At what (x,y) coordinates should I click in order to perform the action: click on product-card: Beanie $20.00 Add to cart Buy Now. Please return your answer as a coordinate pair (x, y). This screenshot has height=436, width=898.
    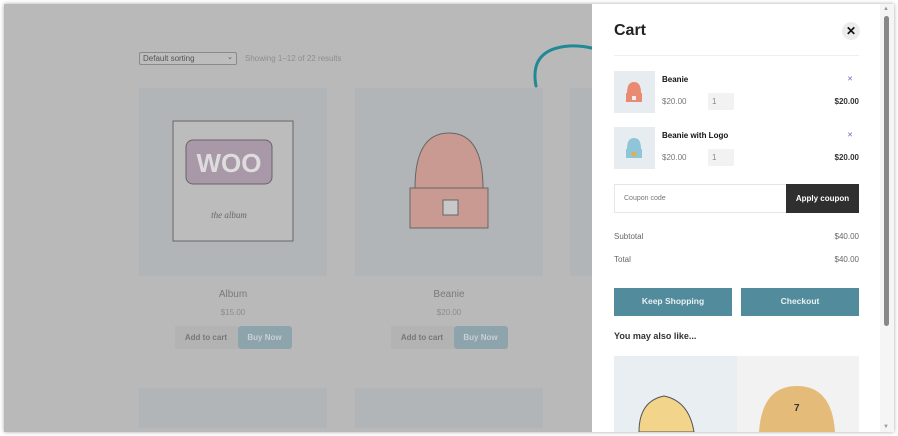
    Looking at the image, I should click on (449, 218).